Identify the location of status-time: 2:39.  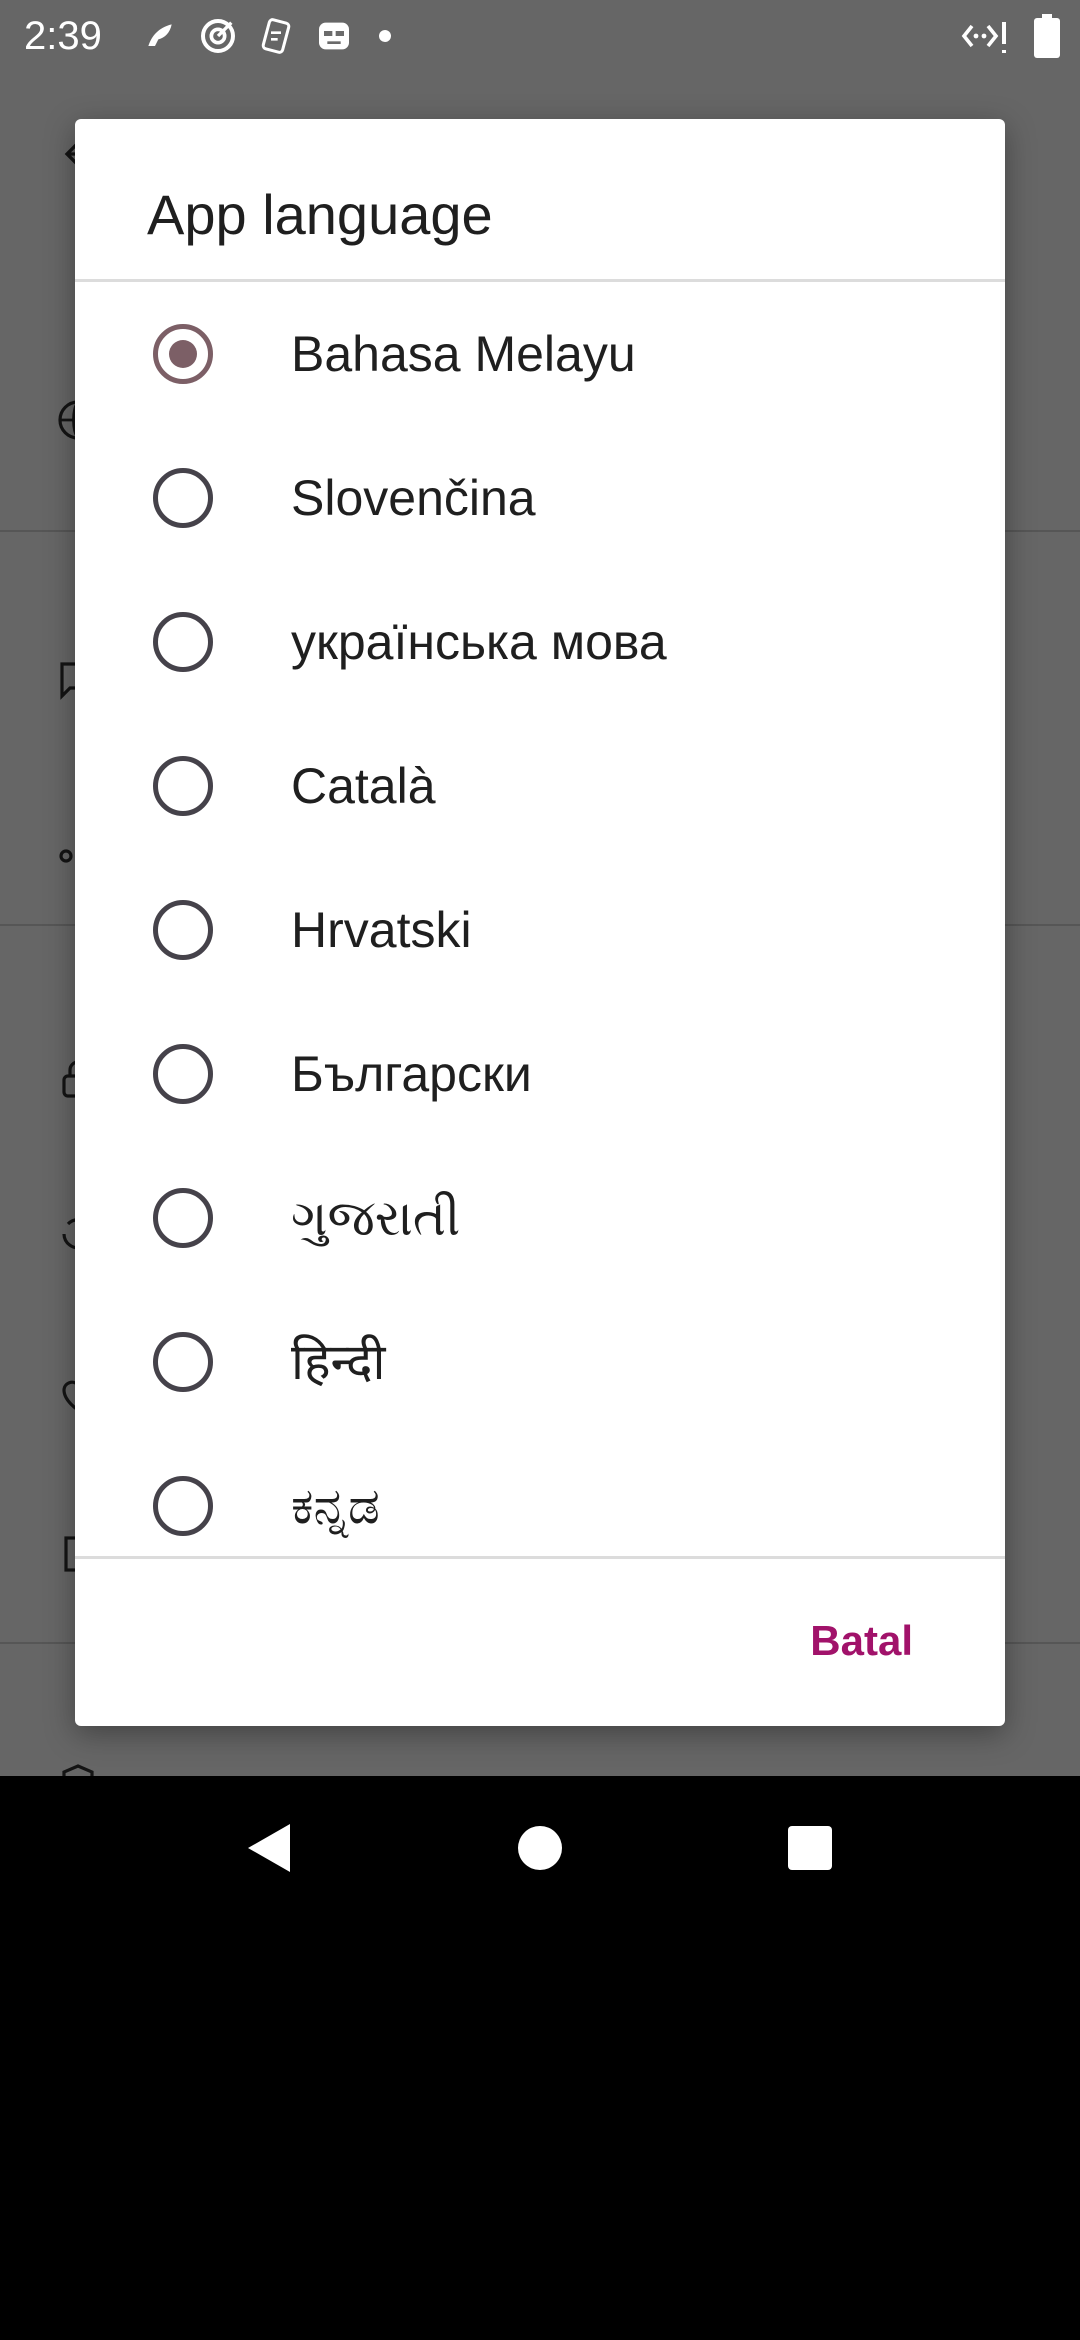
(63, 36).